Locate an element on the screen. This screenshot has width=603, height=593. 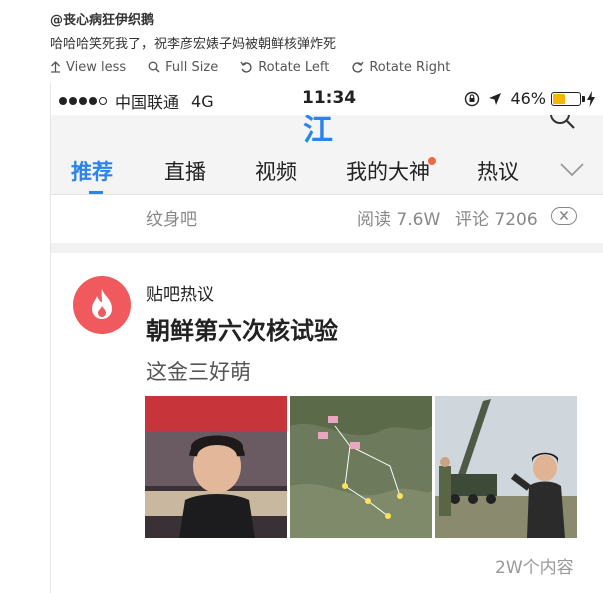
post-author: @丧心病狂伊织鹅 is located at coordinates (102, 18).